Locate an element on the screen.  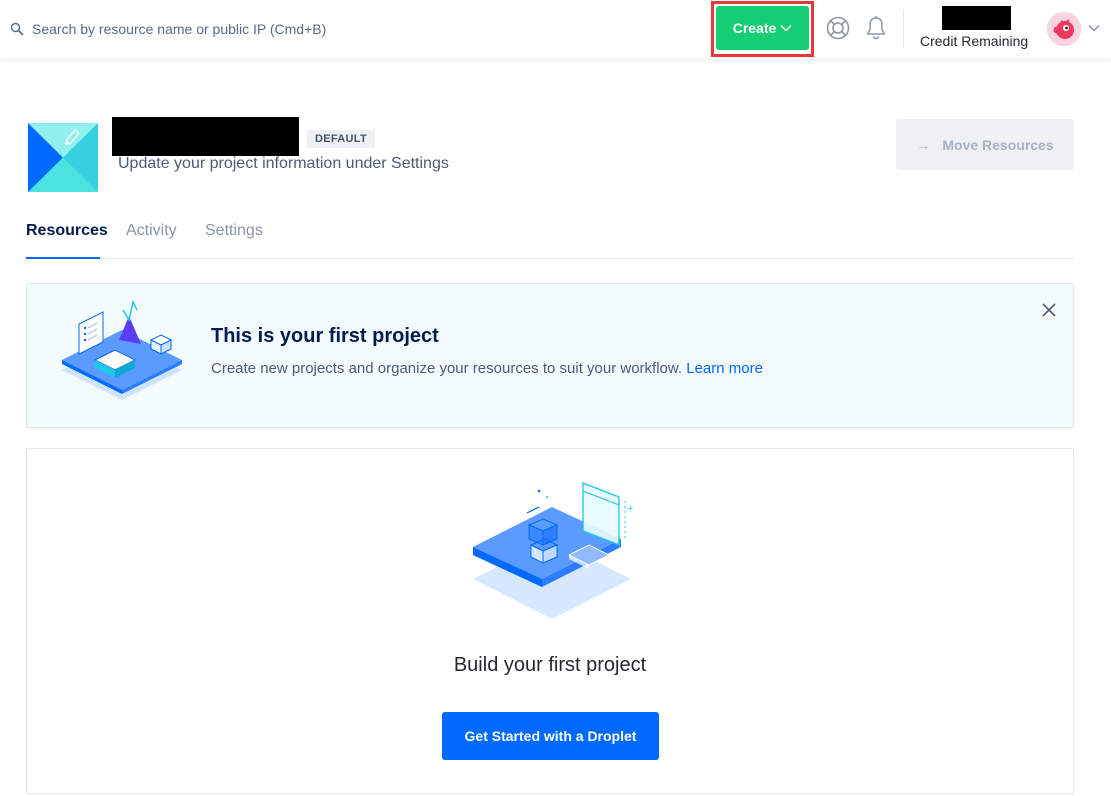
avatar-icon is located at coordinates (1064, 29).